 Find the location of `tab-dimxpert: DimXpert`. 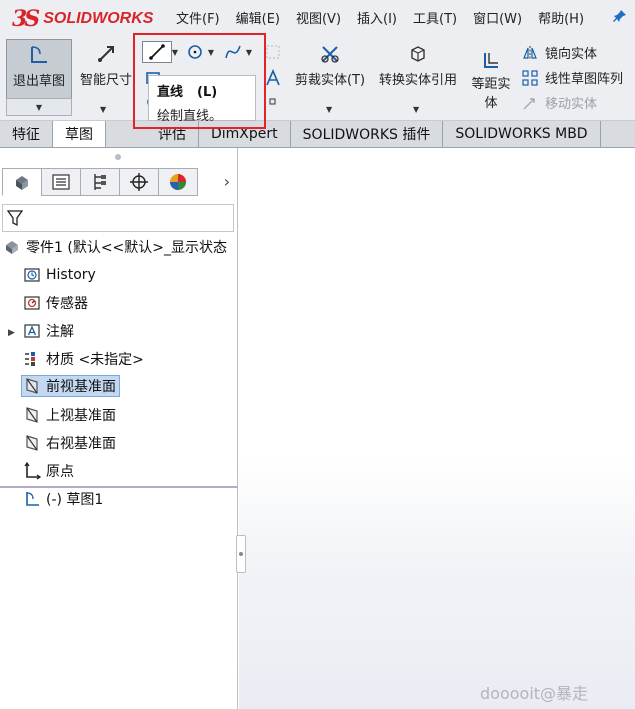

tab-dimxpert: DimXpert is located at coordinates (245, 134).